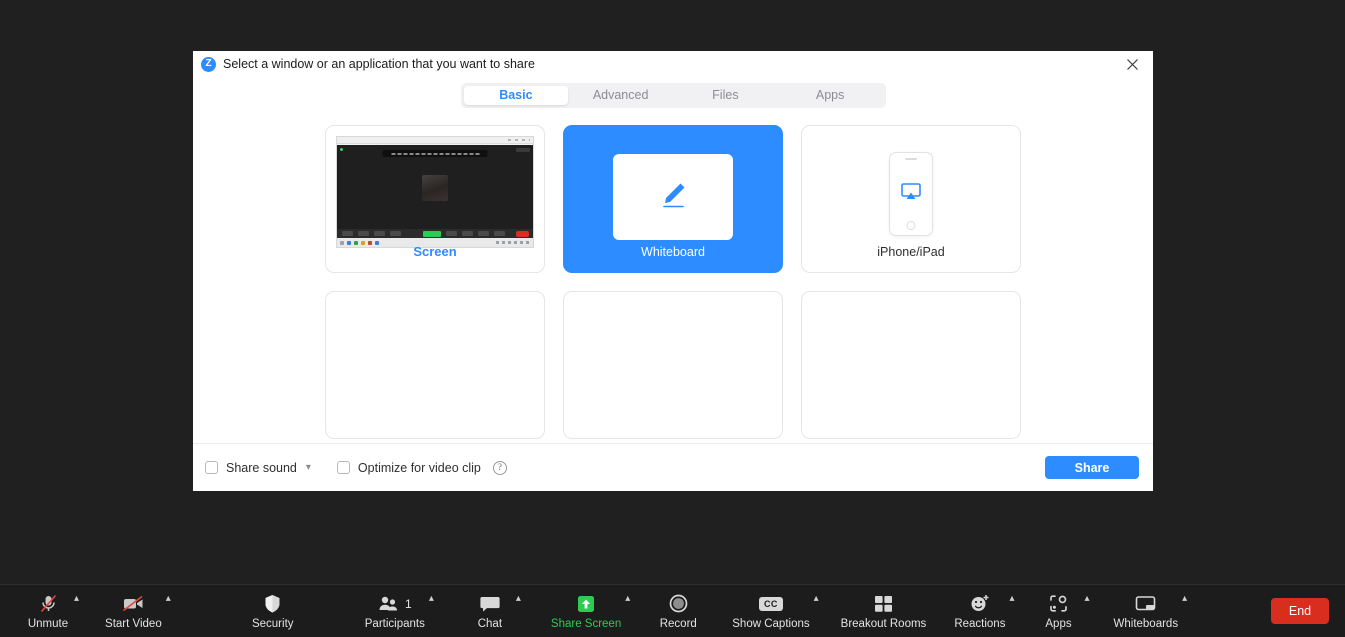 The width and height of the screenshot is (1345, 637). I want to click on dialog-tabs: Basic Advanced Files Apps, so click(673, 95).